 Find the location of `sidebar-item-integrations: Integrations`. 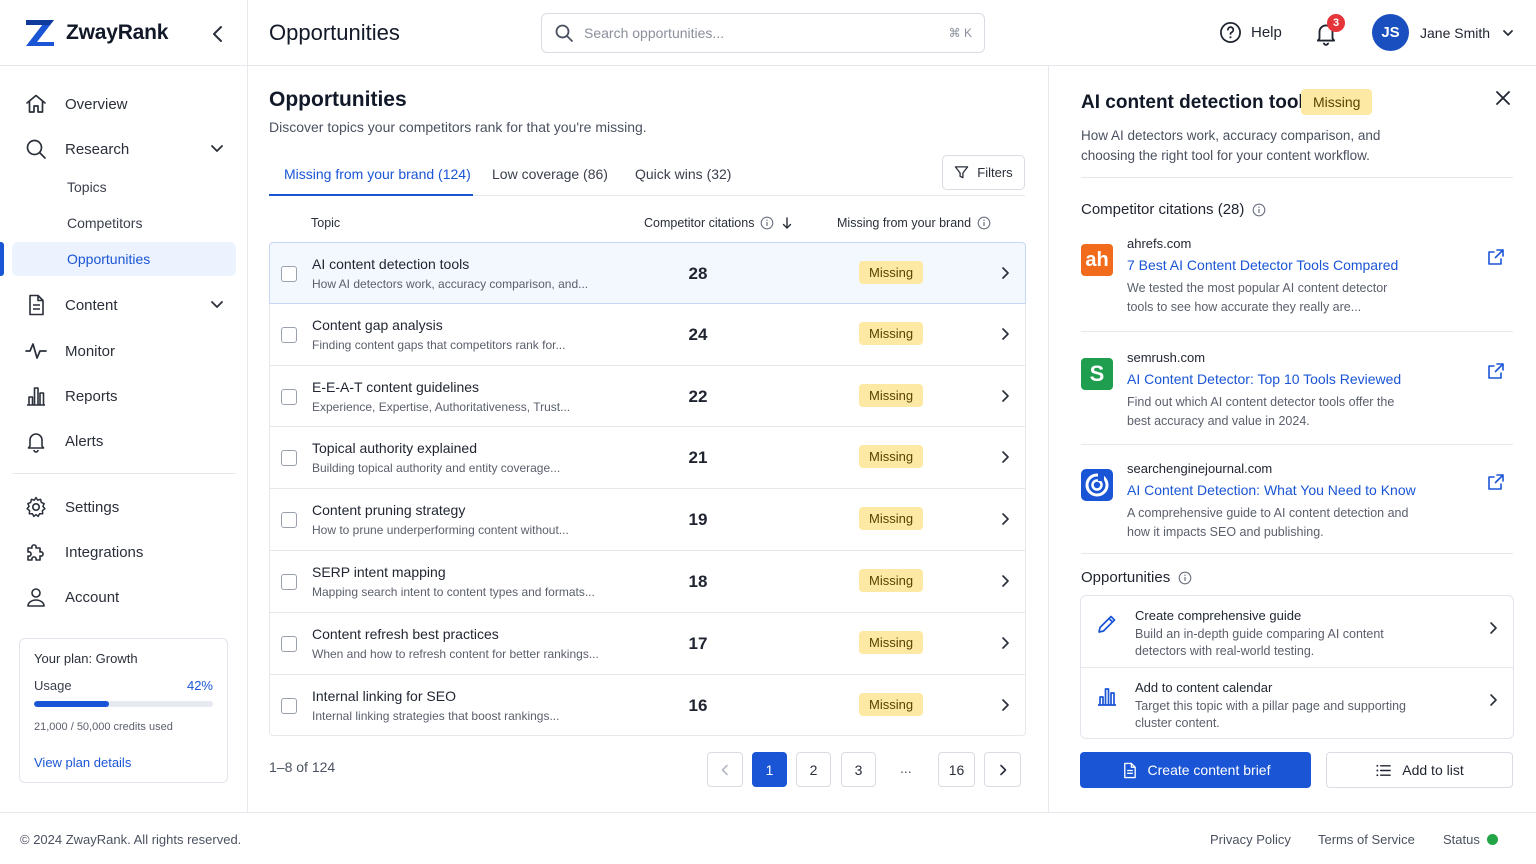

sidebar-item-integrations: Integrations is located at coordinates (124, 552).